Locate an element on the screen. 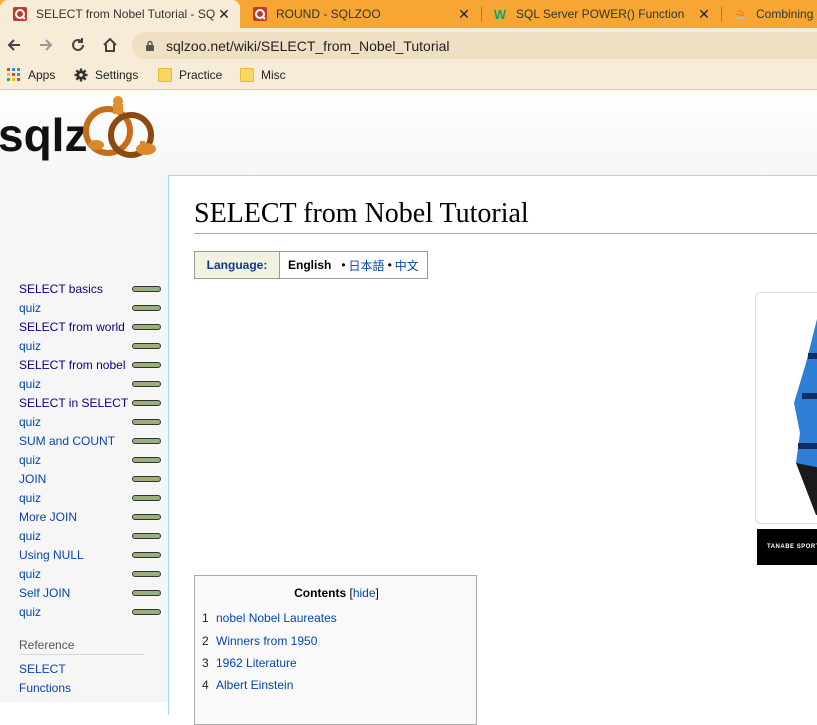  tab-separator is located at coordinates (481, 14).